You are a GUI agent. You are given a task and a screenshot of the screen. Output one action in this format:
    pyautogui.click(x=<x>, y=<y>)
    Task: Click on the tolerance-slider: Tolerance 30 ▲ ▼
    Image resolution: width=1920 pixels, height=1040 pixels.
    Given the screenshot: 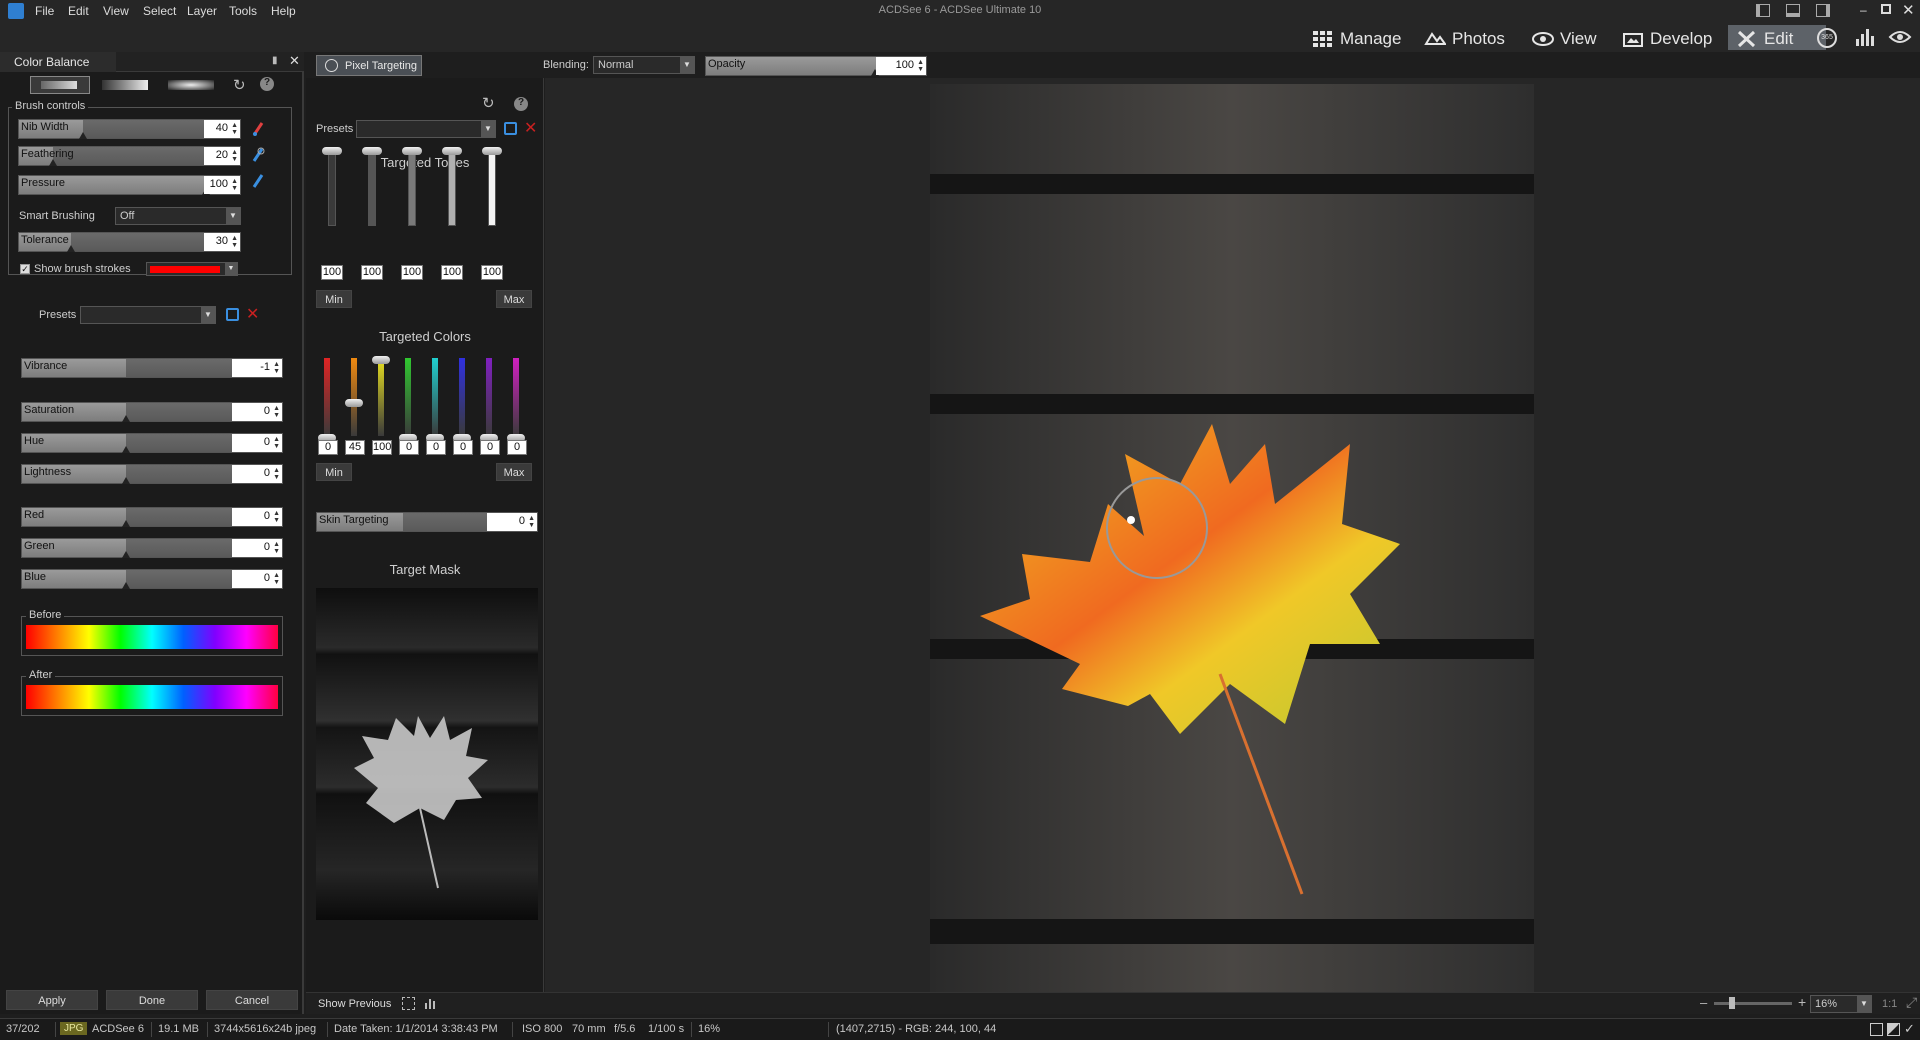 What is the action you would take?
    pyautogui.click(x=129, y=242)
    